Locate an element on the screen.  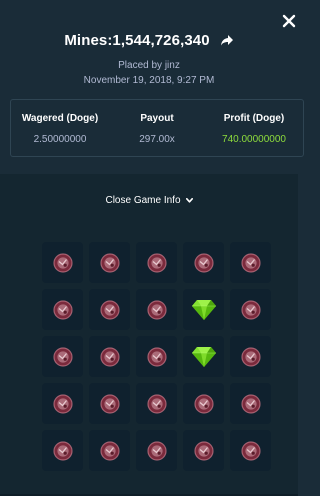
close-game-info-button: Close Game Info is located at coordinates (149, 200).